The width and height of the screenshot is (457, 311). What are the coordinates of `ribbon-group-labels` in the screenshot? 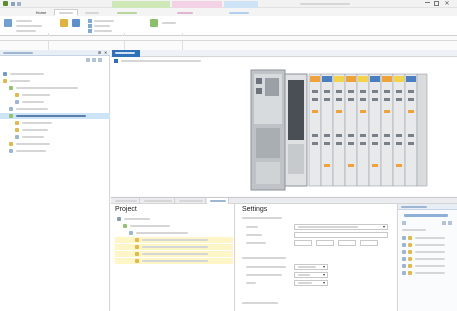 It's located at (228, 38).